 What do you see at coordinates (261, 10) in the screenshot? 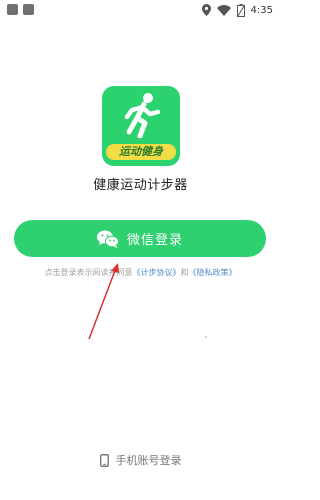
I see `clock: 4:35` at bounding box center [261, 10].